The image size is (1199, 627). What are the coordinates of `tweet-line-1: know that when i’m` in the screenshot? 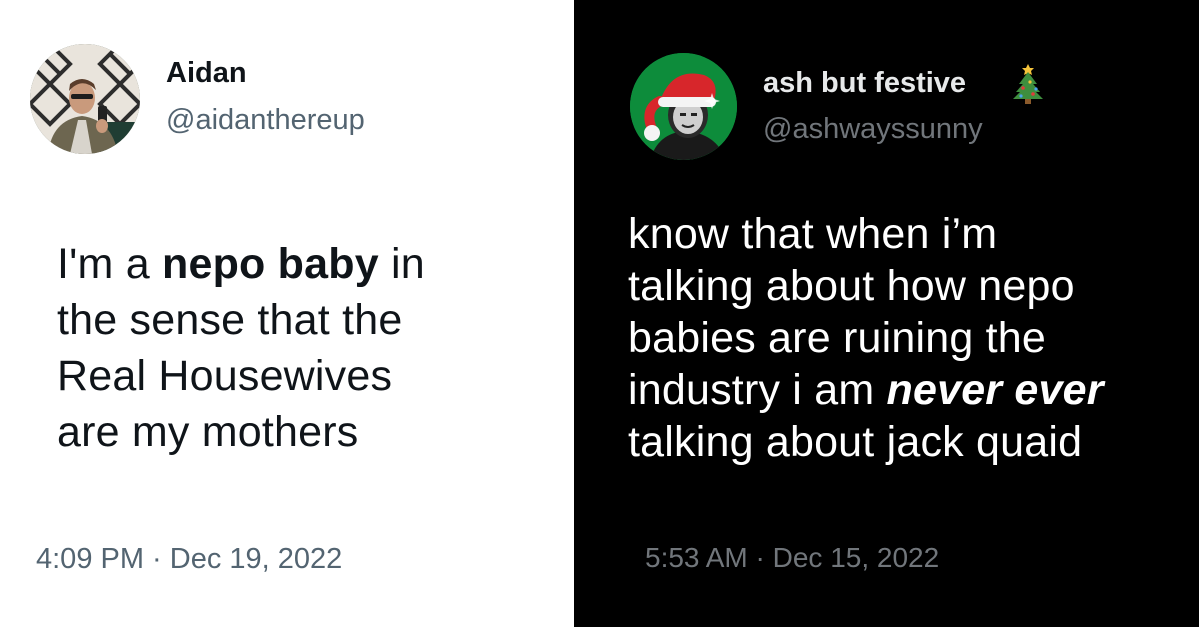 It's located at (813, 234).